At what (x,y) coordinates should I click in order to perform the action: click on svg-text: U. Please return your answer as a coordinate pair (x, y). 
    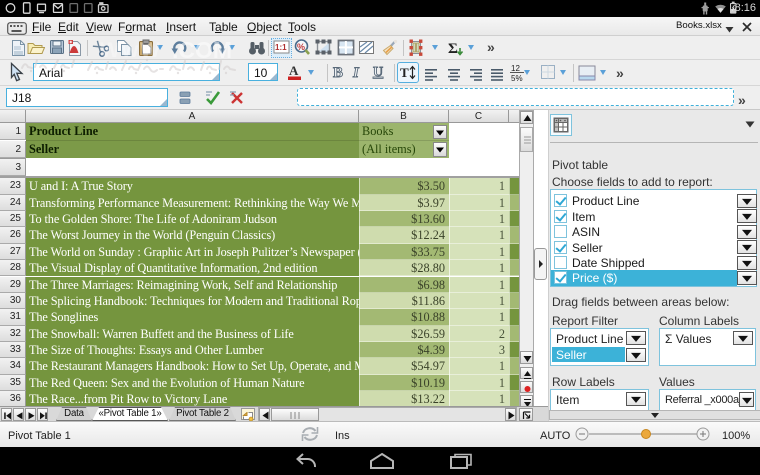
    Looking at the image, I should click on (378, 72).